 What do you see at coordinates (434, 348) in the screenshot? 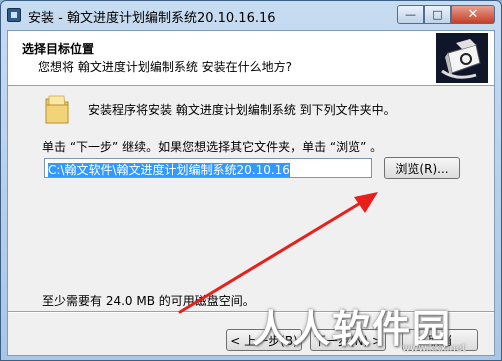
I see `watermark-url: www.kkx.net` at bounding box center [434, 348].